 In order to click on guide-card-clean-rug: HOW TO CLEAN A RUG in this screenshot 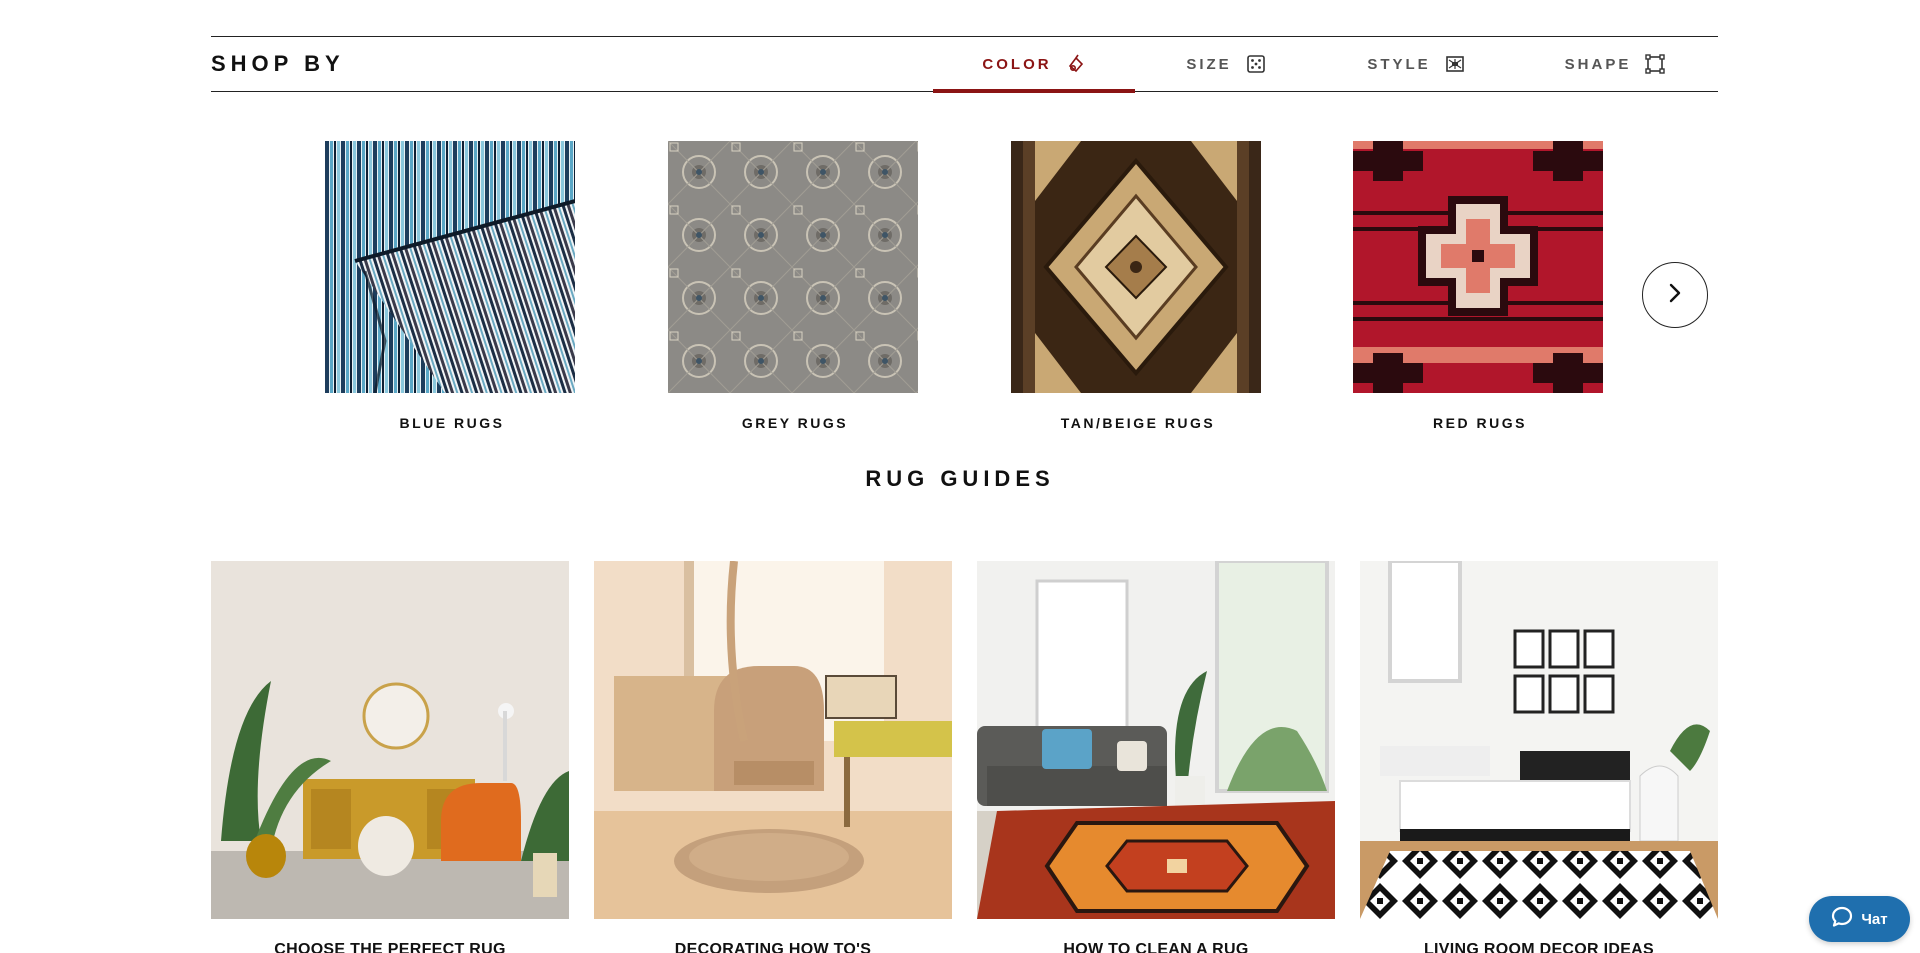, I will do `click(1156, 757)`.